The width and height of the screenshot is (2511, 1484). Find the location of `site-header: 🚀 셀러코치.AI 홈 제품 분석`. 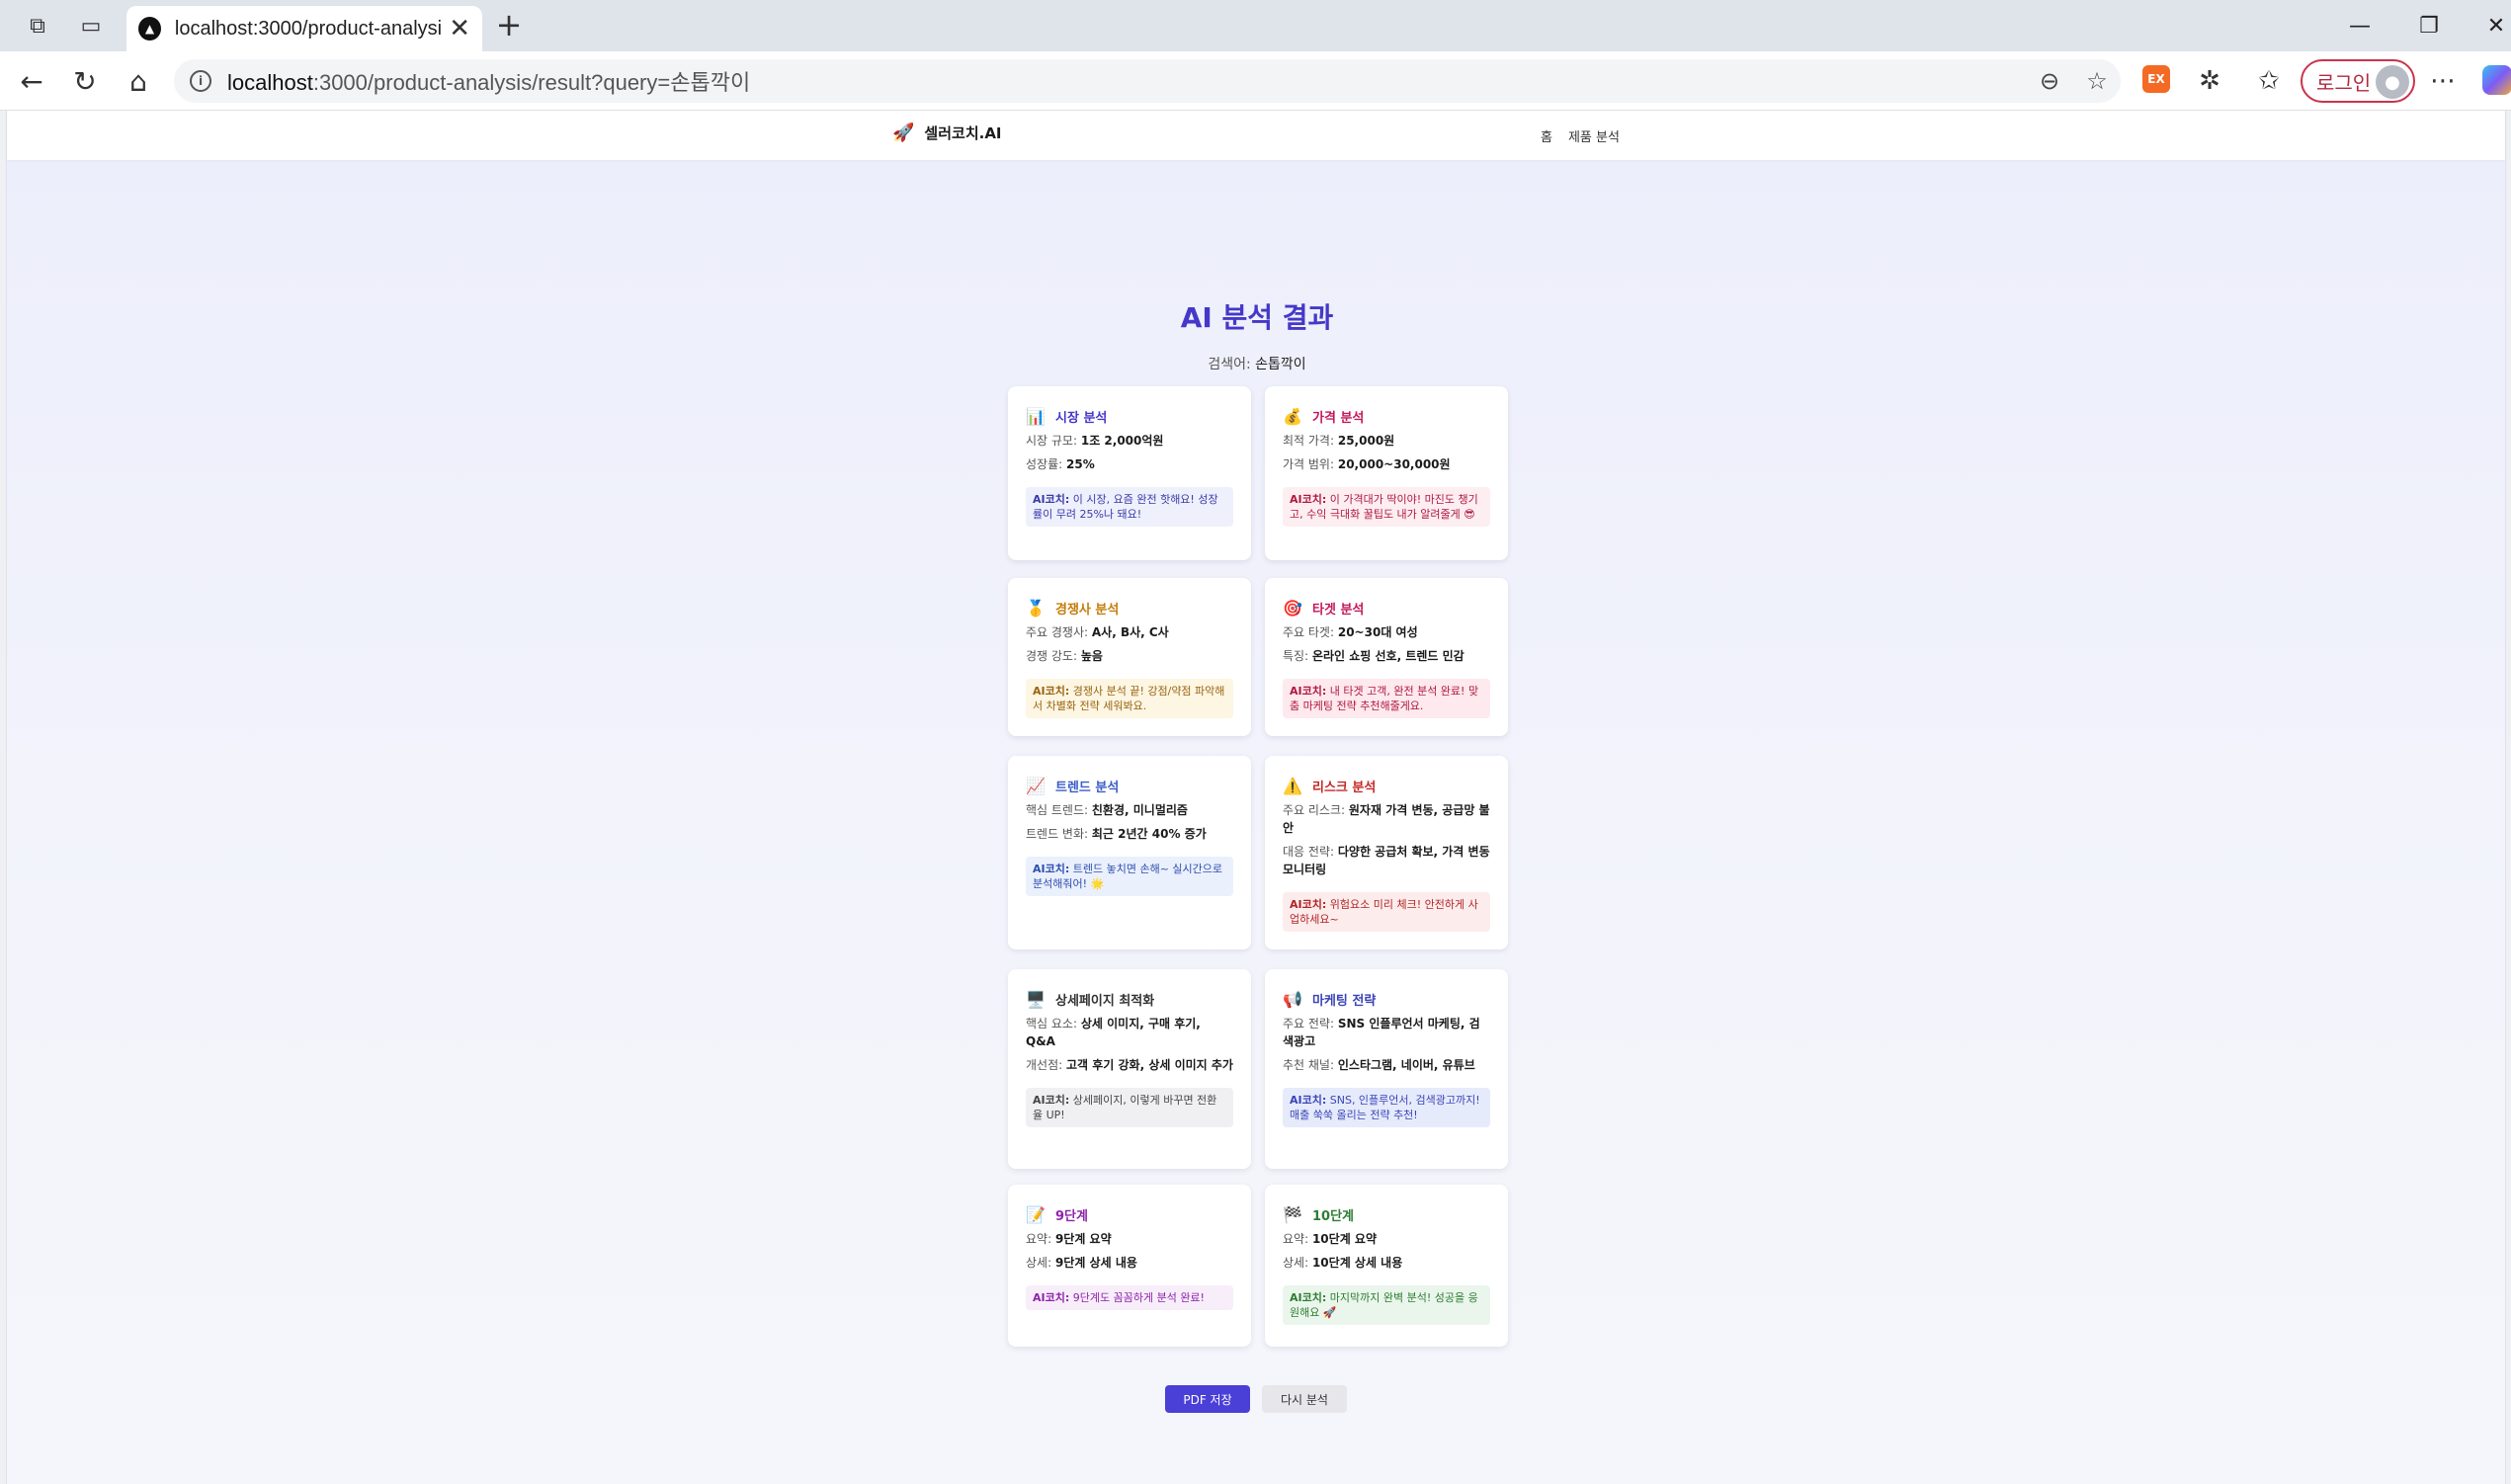

site-header: 🚀 셀러코치.AI 홈 제품 분석 is located at coordinates (1256, 135).